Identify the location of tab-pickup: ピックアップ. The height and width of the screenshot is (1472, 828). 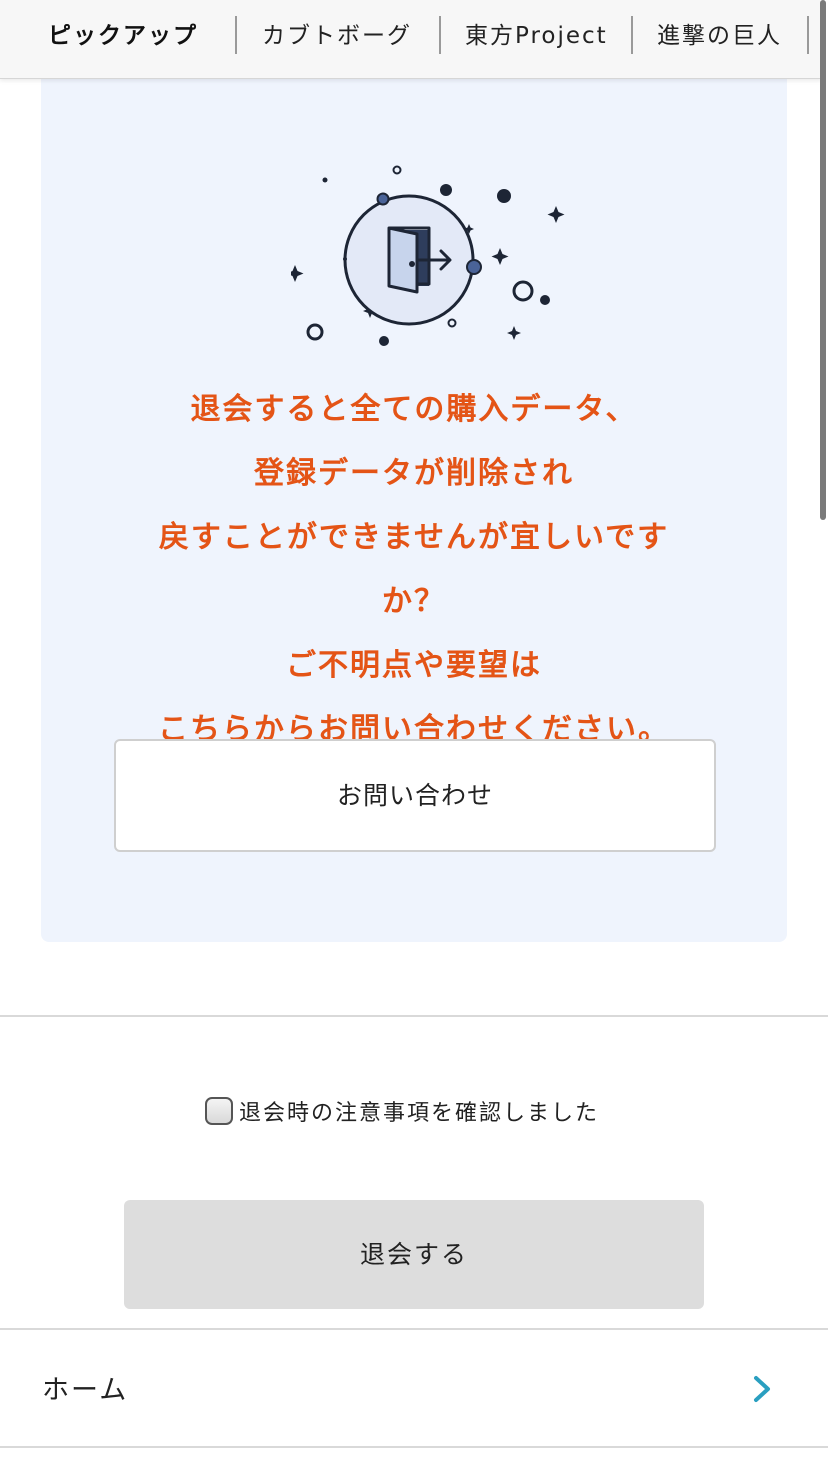
(123, 36).